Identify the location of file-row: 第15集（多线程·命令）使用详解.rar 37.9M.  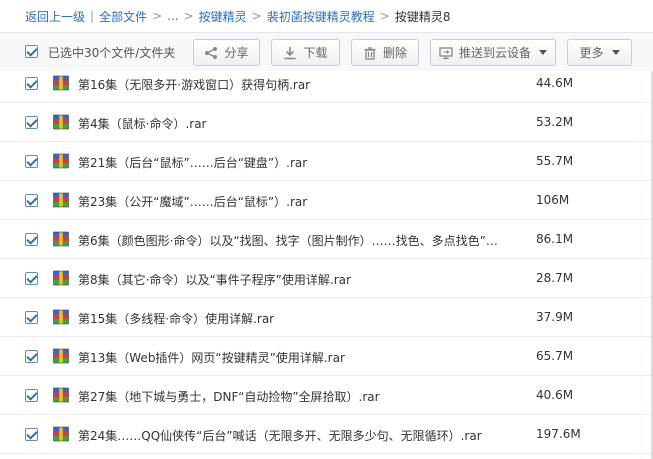
(326, 317).